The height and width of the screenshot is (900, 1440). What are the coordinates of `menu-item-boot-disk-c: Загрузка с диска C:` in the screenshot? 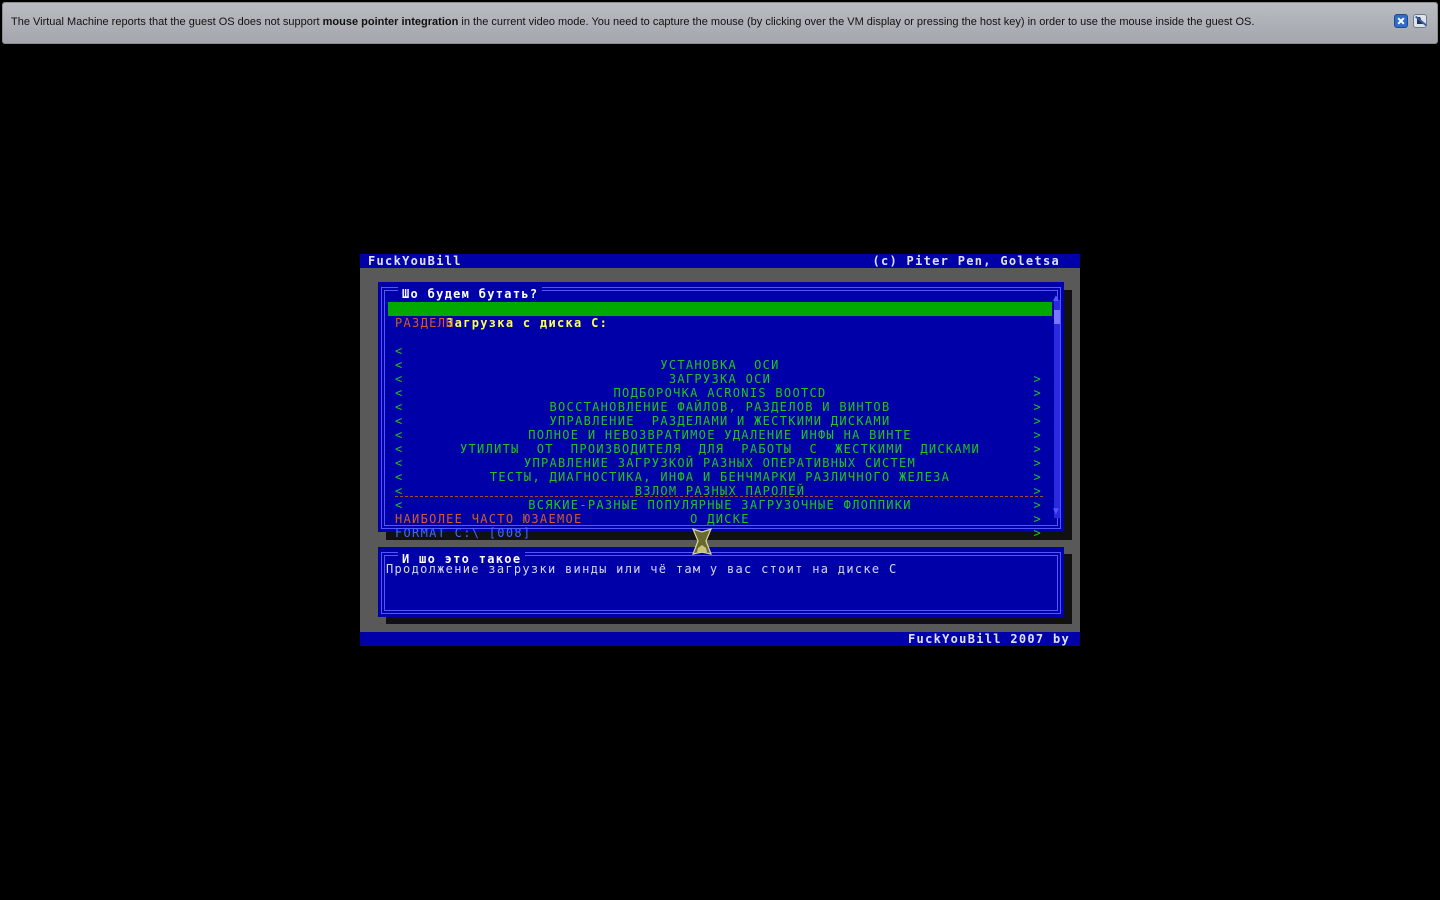 It's located at (720, 316).